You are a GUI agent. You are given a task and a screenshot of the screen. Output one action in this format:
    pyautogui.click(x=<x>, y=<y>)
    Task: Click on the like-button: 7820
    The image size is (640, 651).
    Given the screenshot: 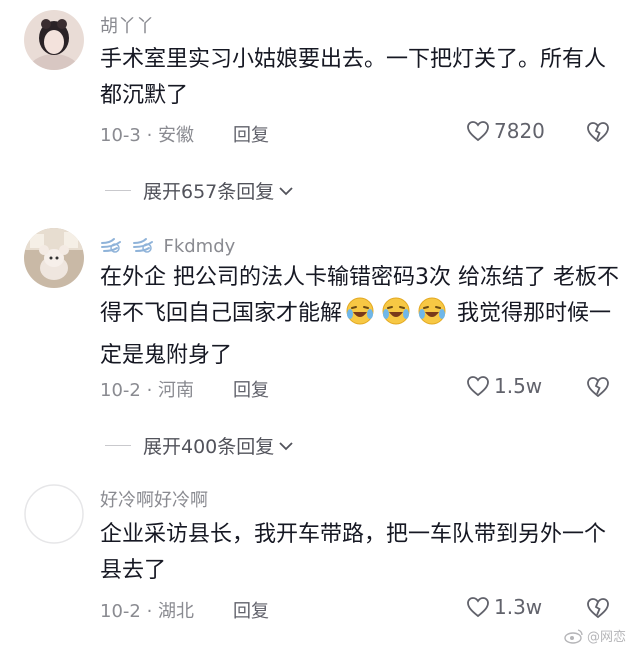 What is the action you would take?
    pyautogui.click(x=505, y=131)
    